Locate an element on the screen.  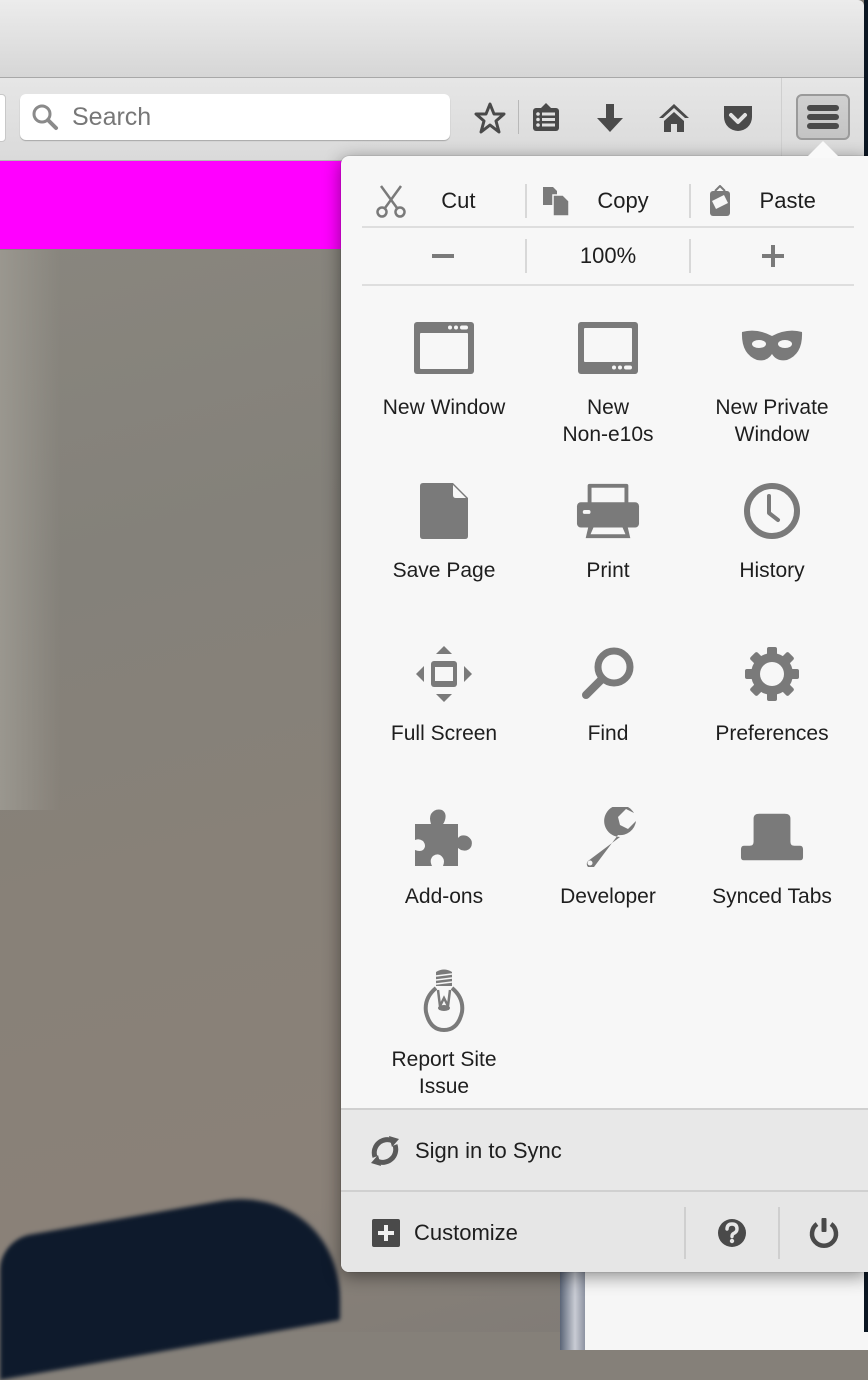
zoom-out-button is located at coordinates (443, 256).